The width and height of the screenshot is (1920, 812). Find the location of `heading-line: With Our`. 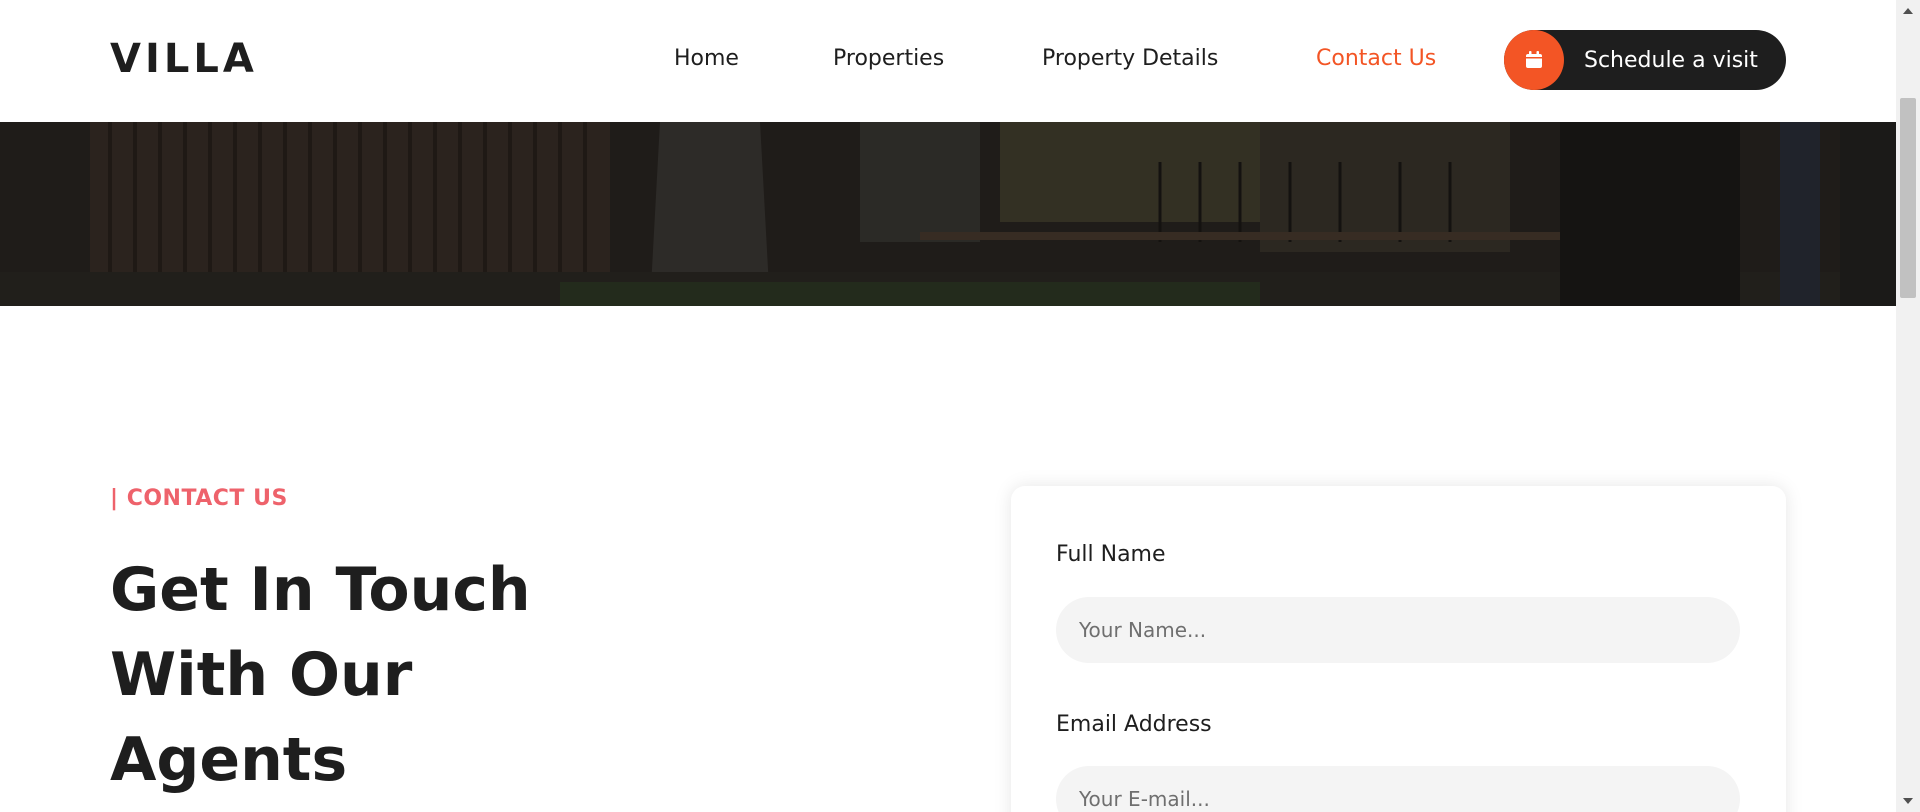

heading-line: With Our is located at coordinates (261, 675).